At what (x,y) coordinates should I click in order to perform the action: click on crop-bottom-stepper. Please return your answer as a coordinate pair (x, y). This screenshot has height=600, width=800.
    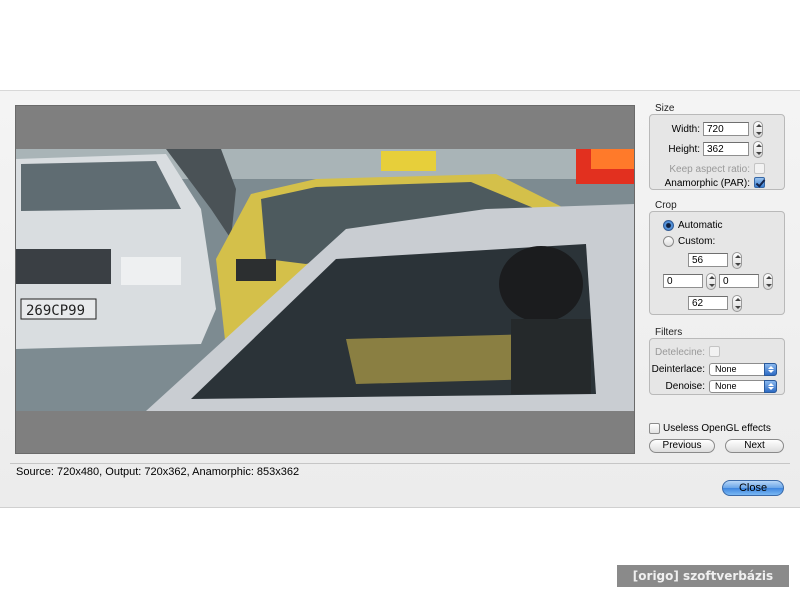
    Looking at the image, I should click on (737, 303).